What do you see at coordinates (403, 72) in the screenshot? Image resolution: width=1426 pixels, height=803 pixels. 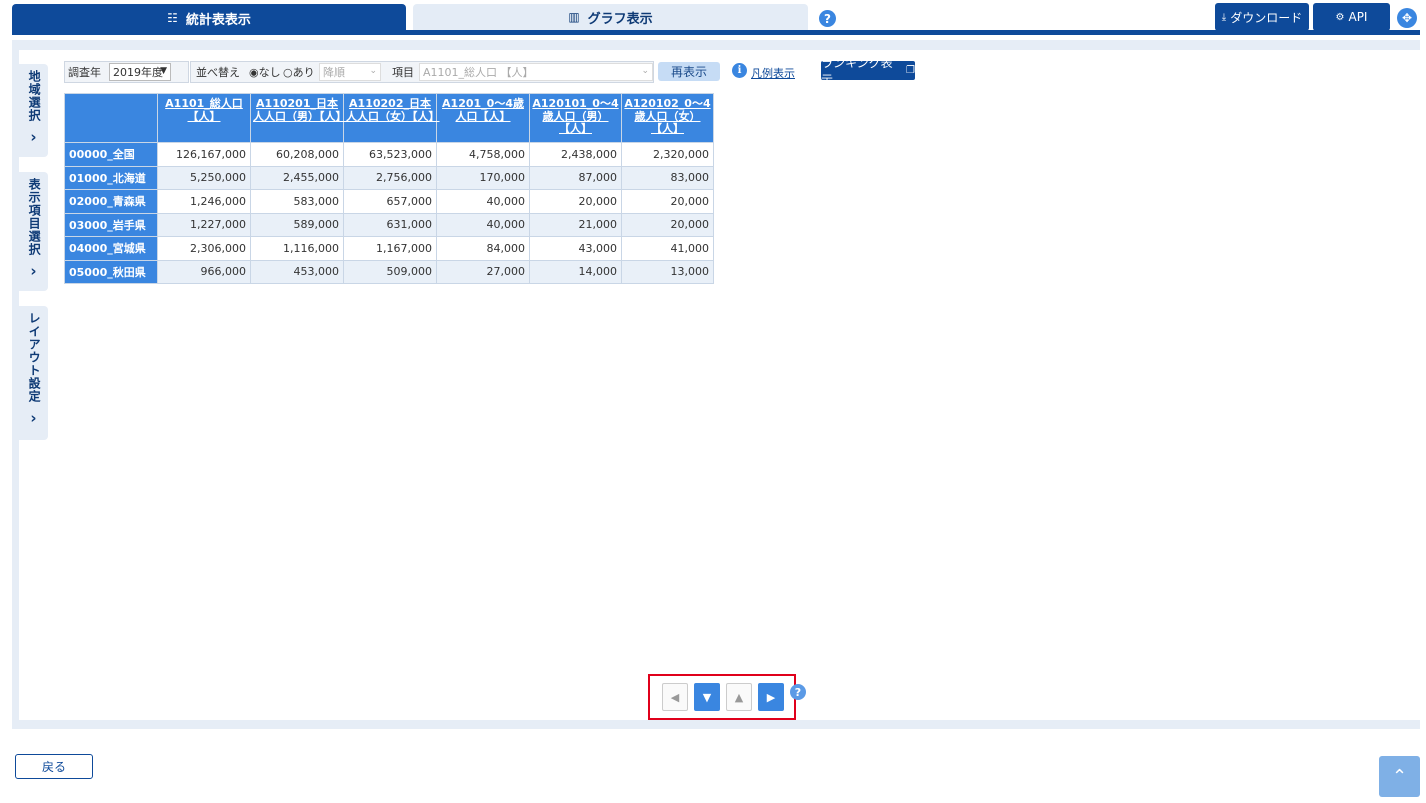 I see `item-label: 項目` at bounding box center [403, 72].